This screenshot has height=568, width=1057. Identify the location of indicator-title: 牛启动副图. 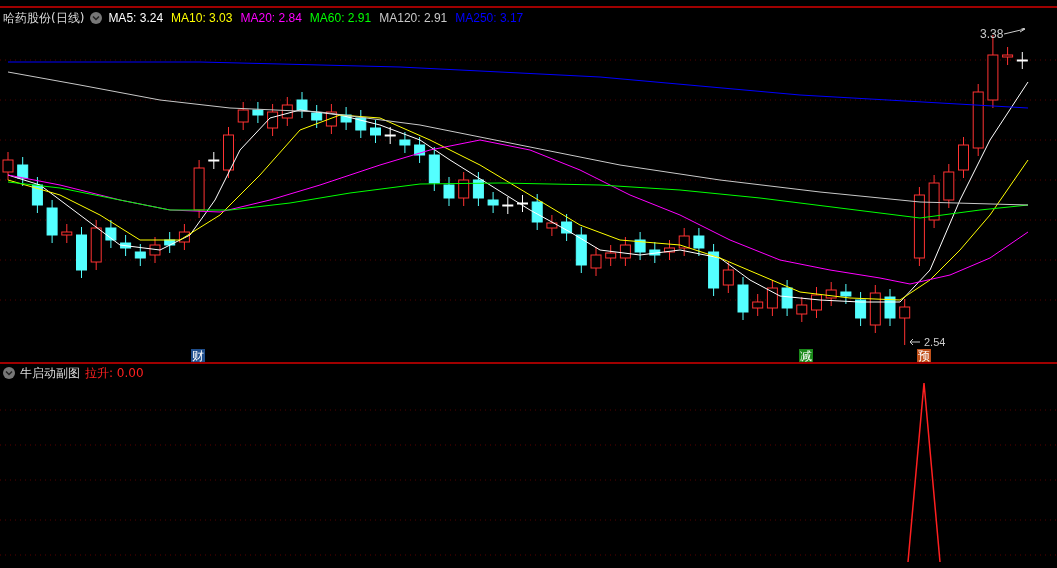
(50, 373).